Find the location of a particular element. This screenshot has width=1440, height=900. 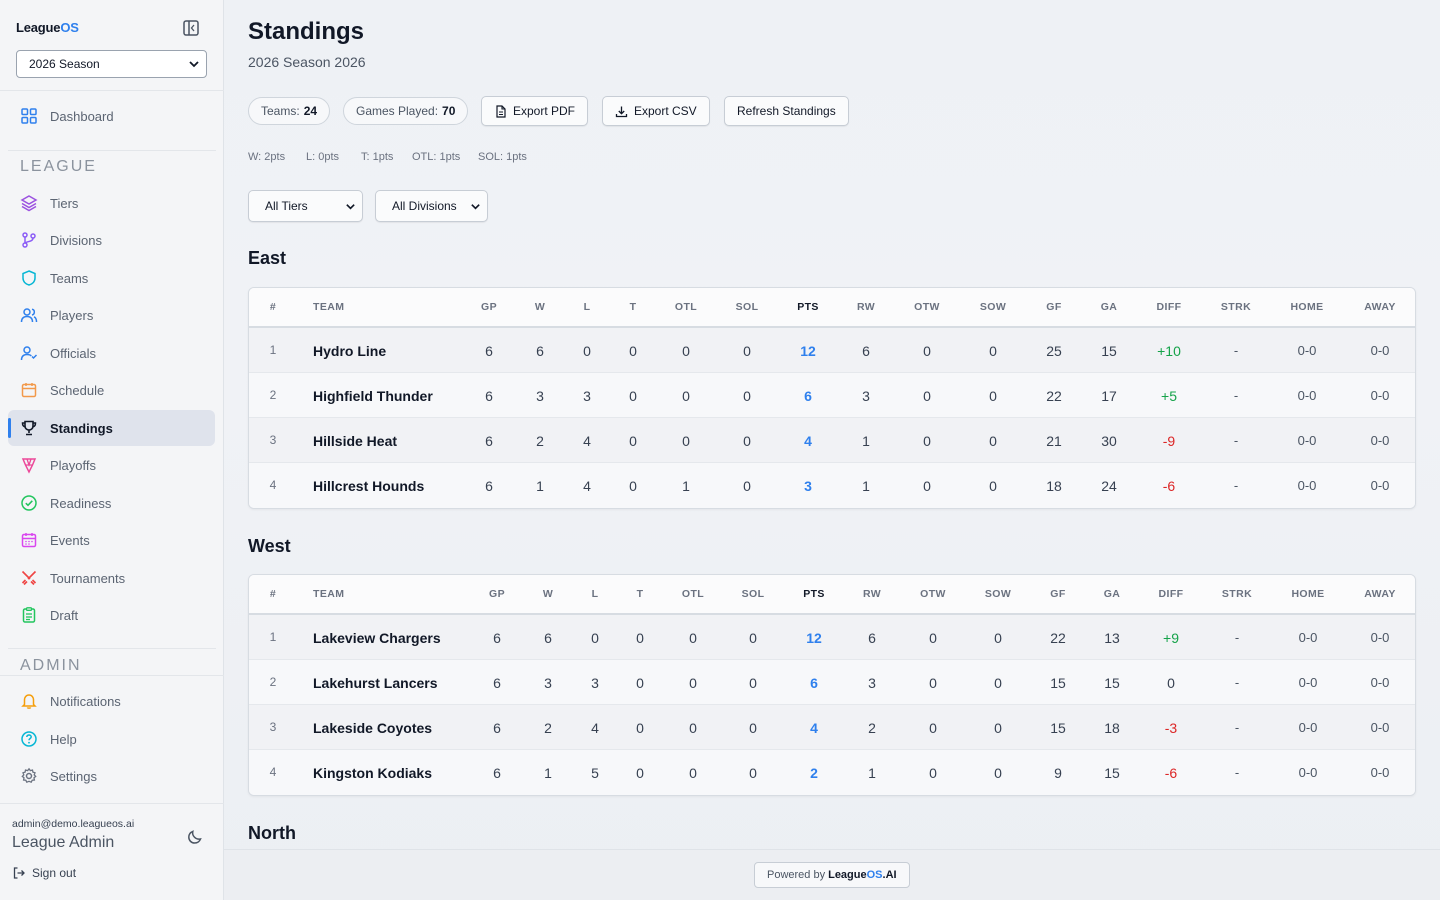

nav-readiness: Readiness is located at coordinates (111, 503).